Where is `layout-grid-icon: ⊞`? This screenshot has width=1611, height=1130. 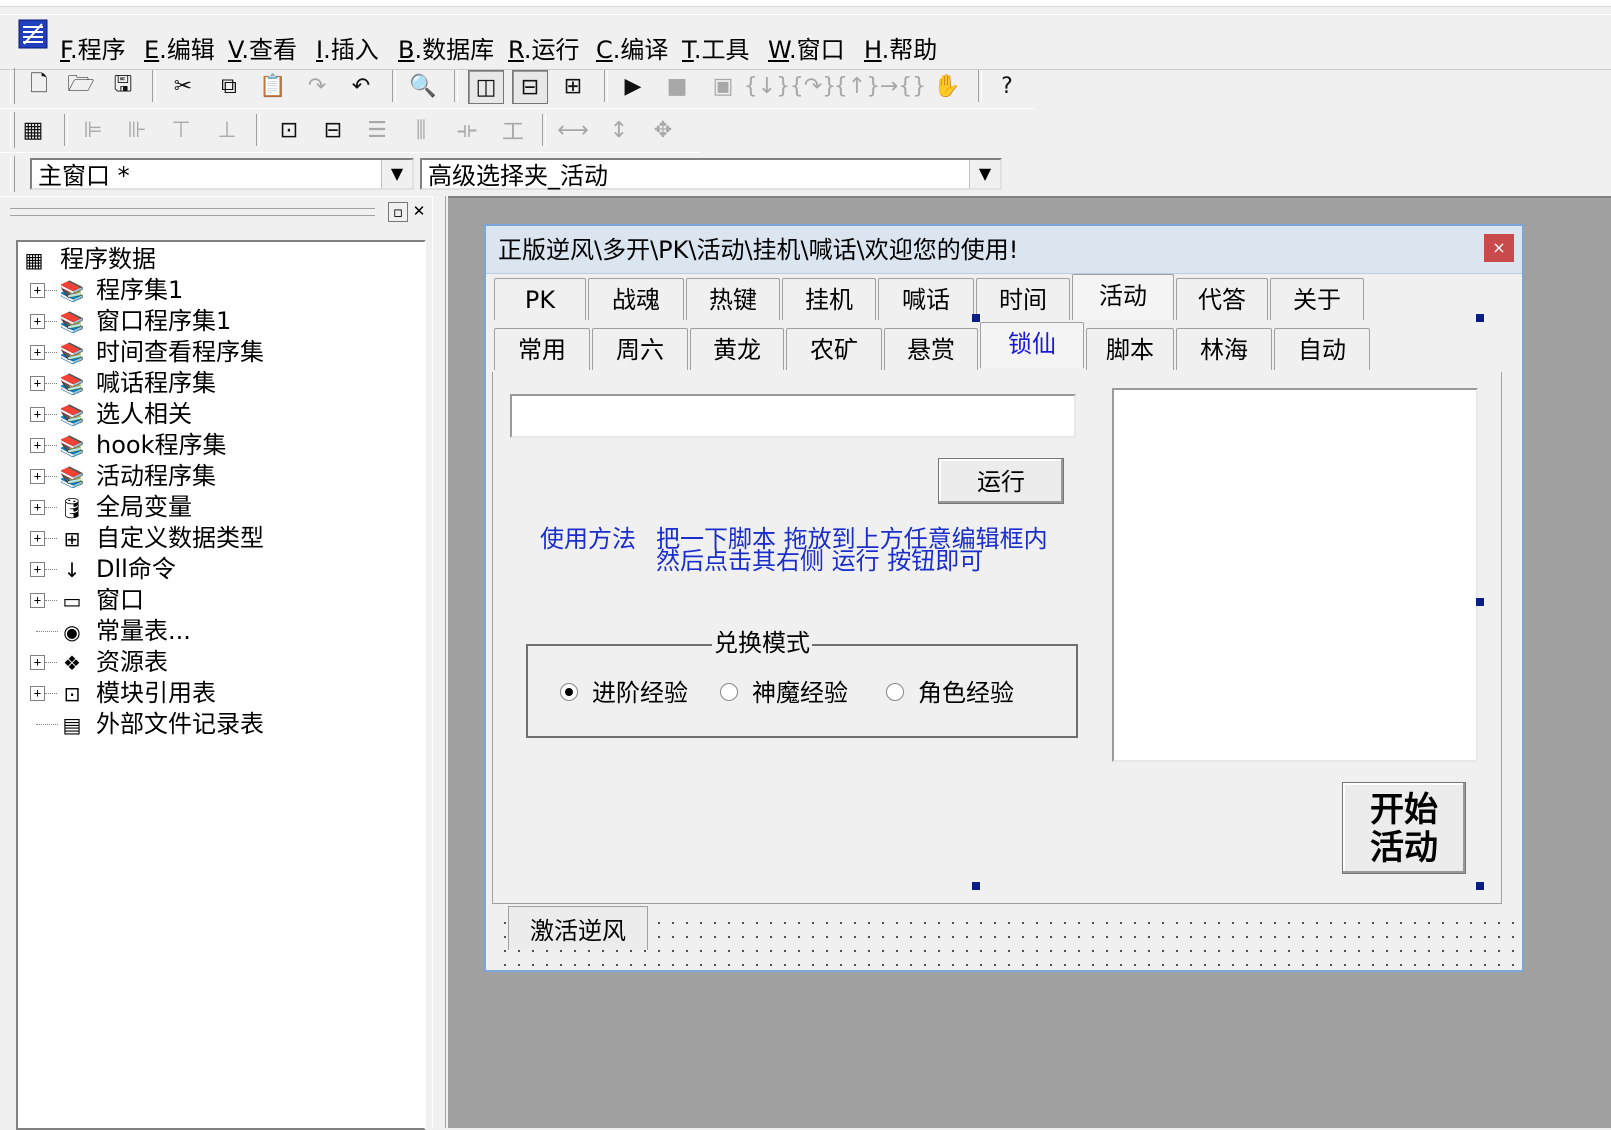
layout-grid-icon: ⊞ is located at coordinates (573, 86).